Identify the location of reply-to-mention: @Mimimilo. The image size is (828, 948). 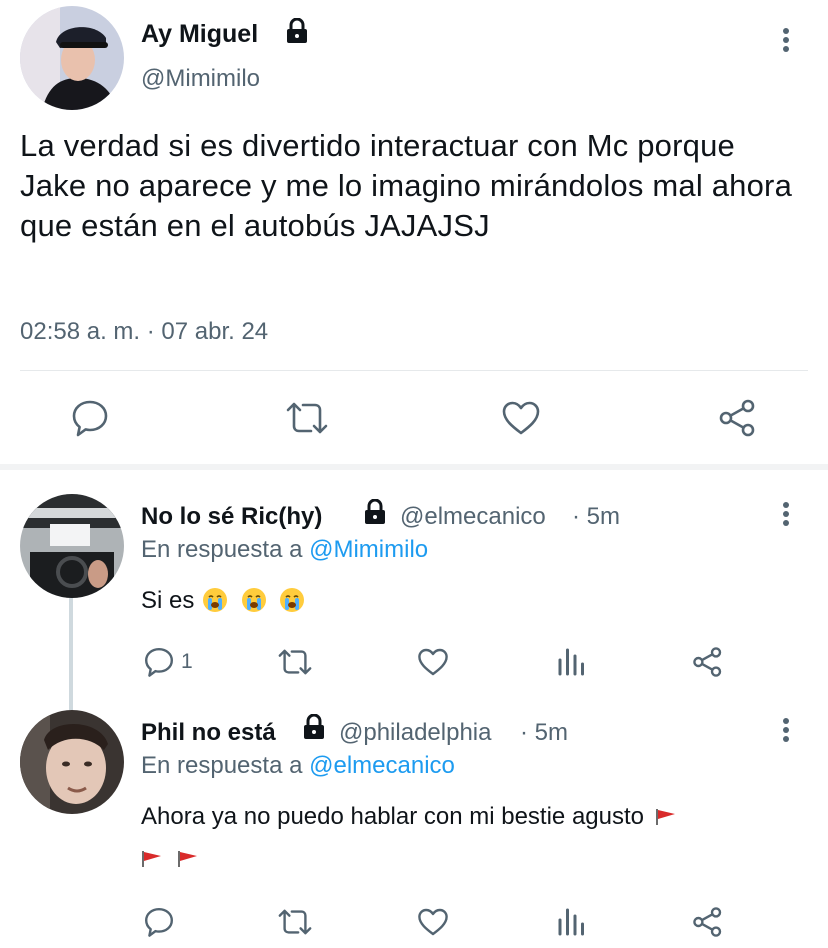
(368, 549).